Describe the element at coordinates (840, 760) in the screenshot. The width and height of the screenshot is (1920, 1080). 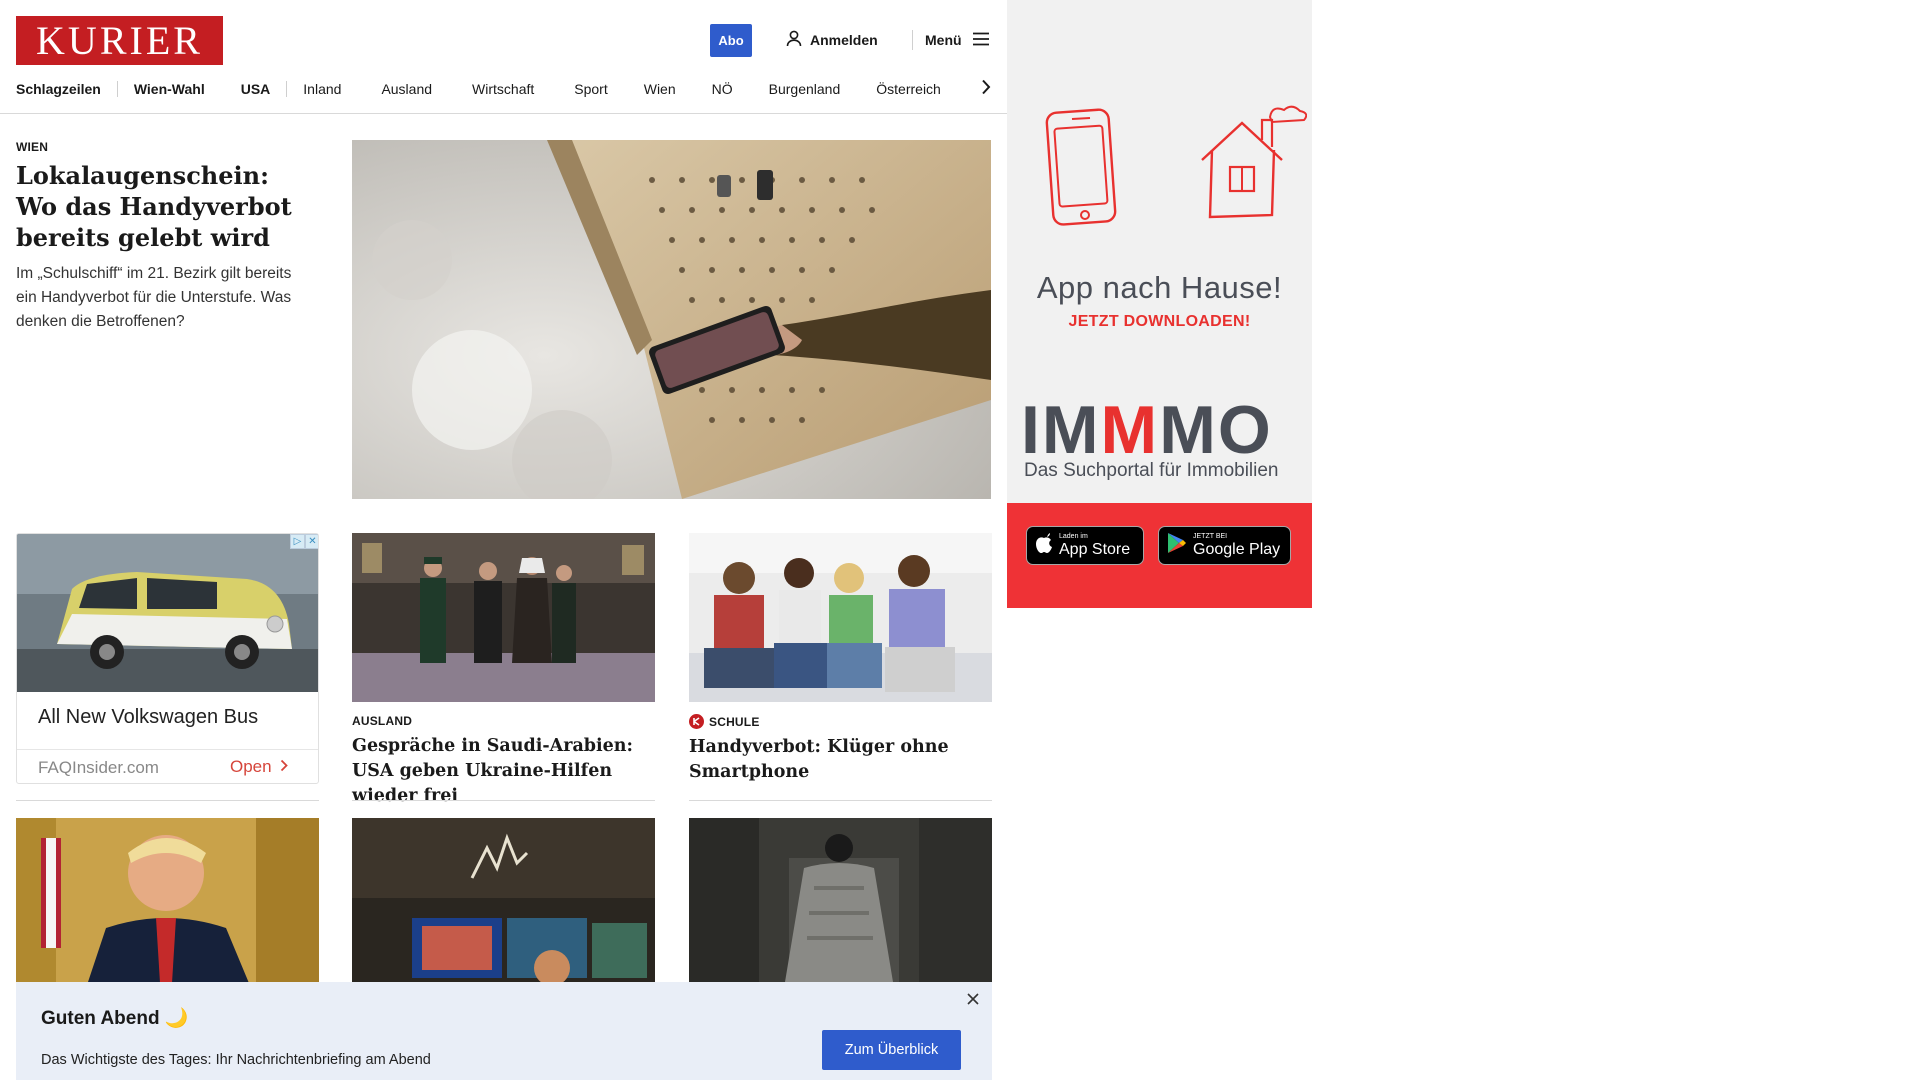
I see `article-headline: Handyverbot: Klüger ohne Smartphone` at that location.